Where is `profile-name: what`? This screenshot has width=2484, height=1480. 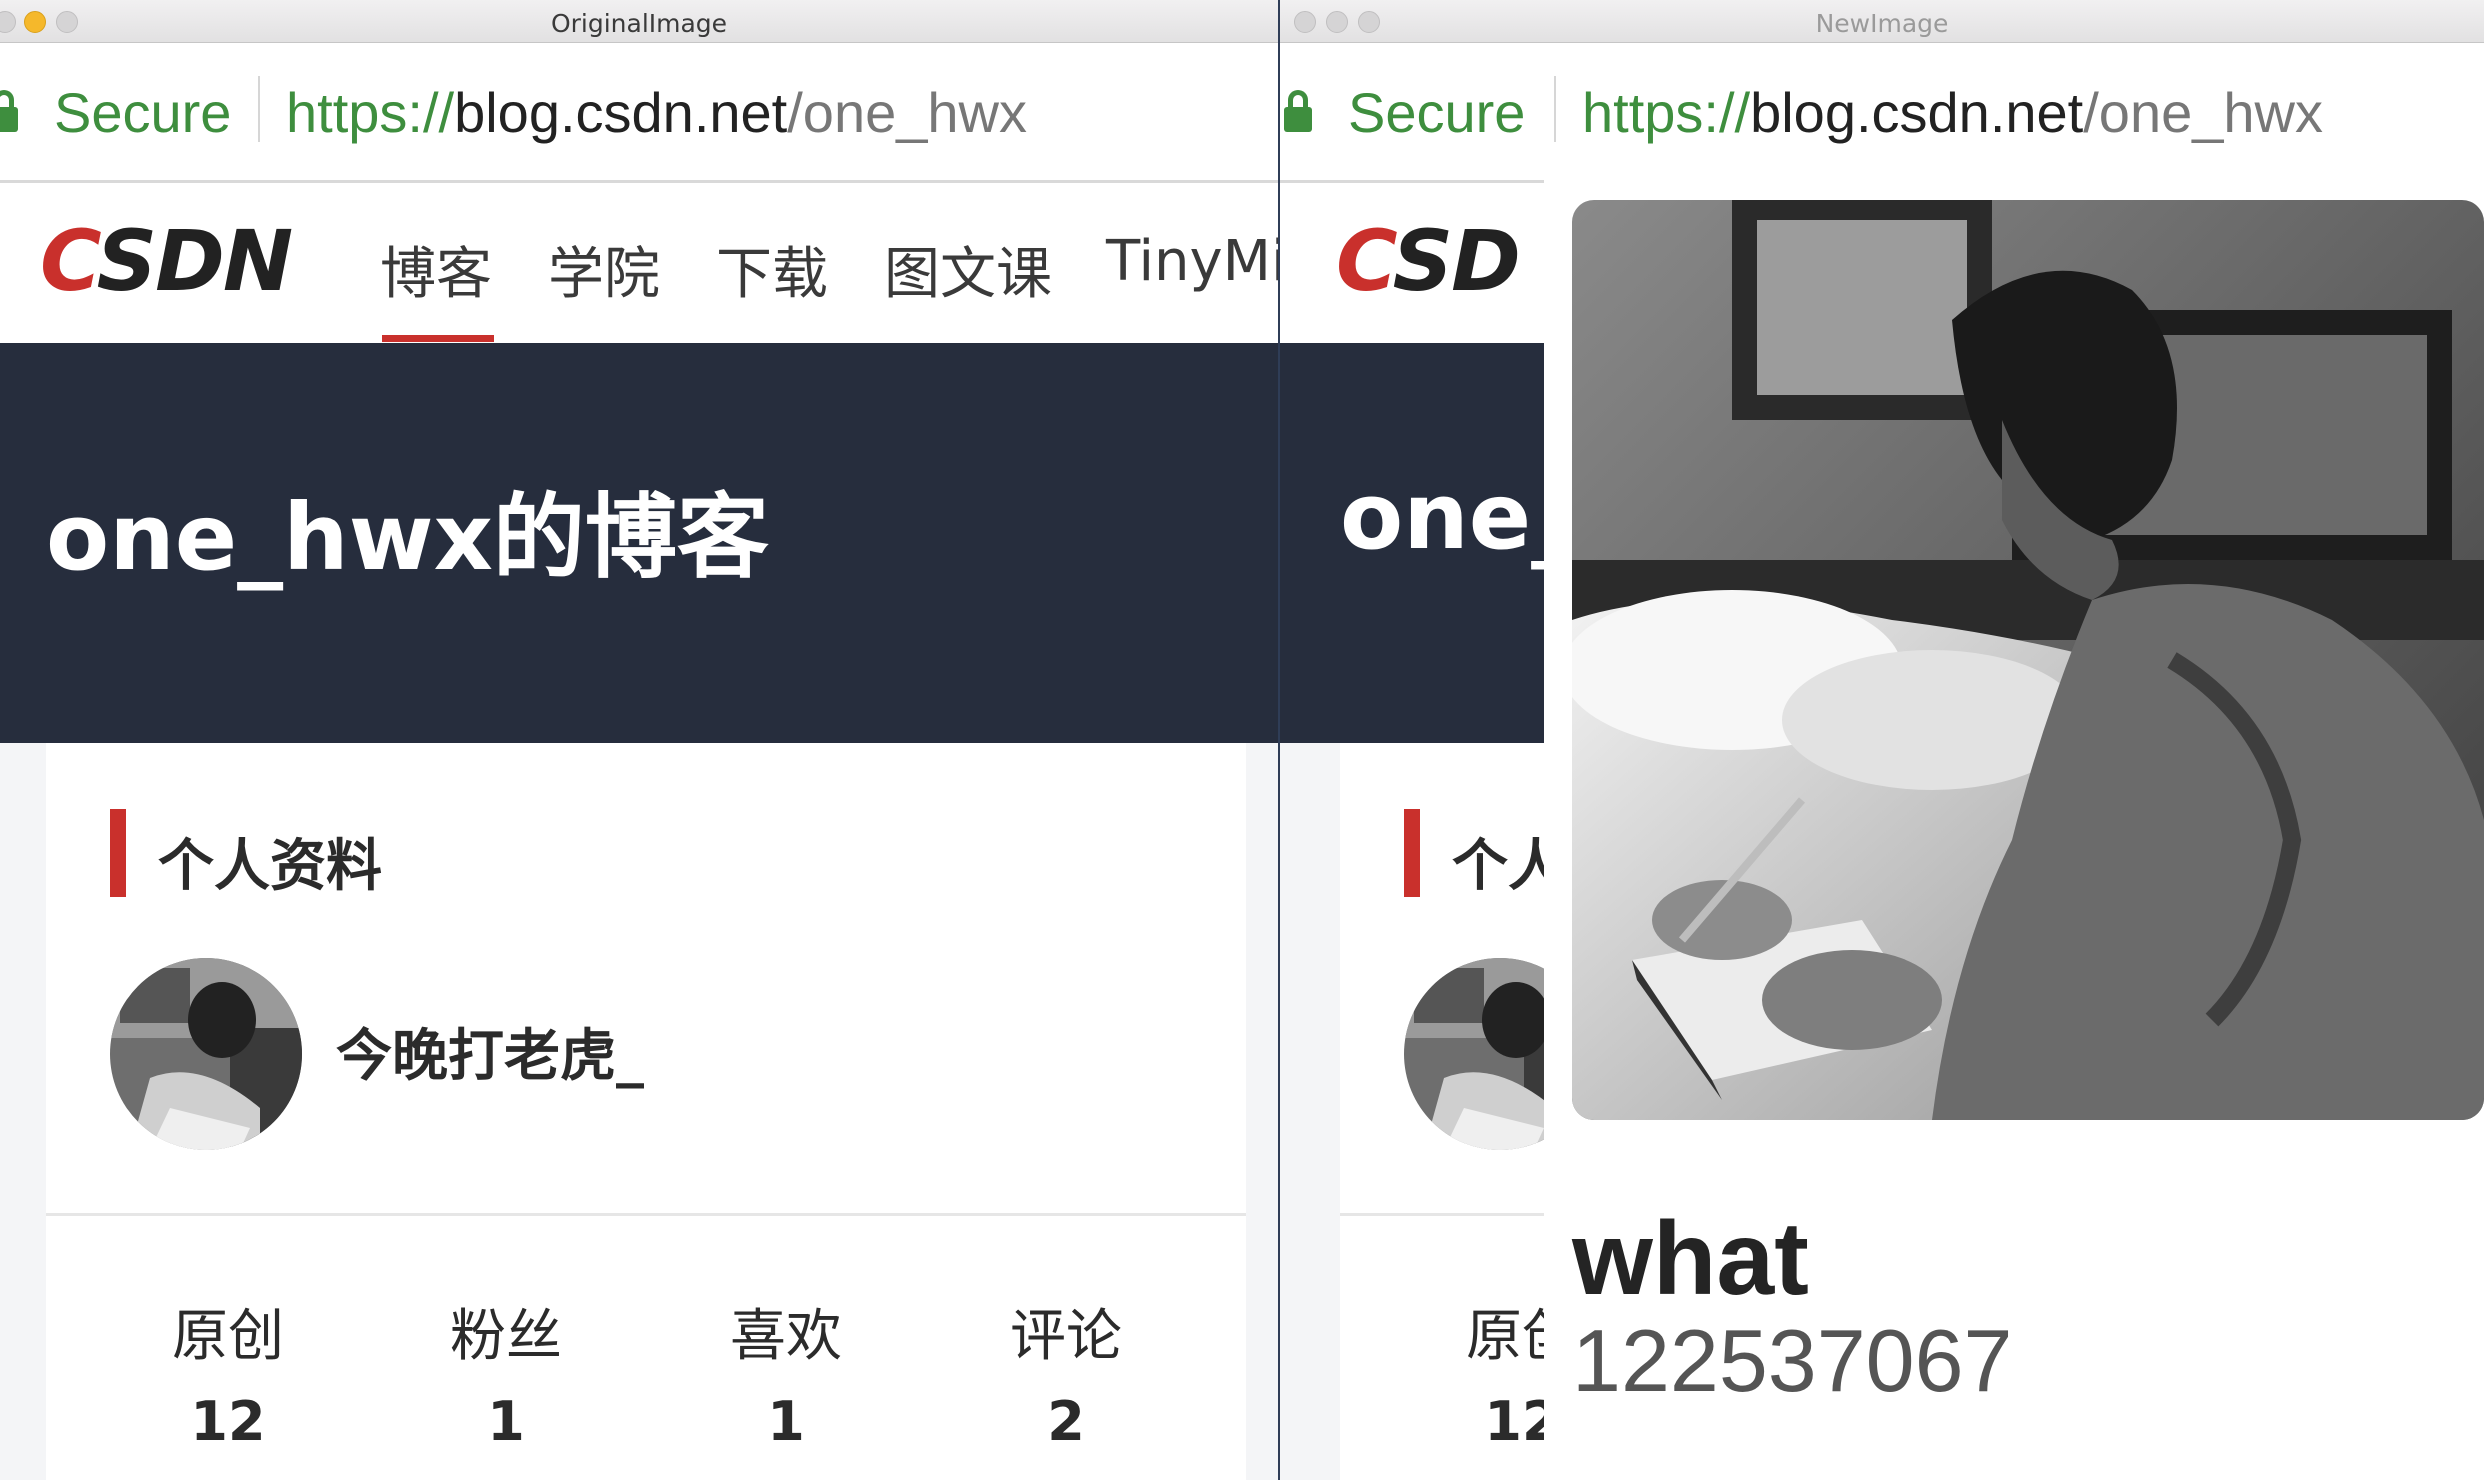
profile-name: what is located at coordinates (1690, 1259).